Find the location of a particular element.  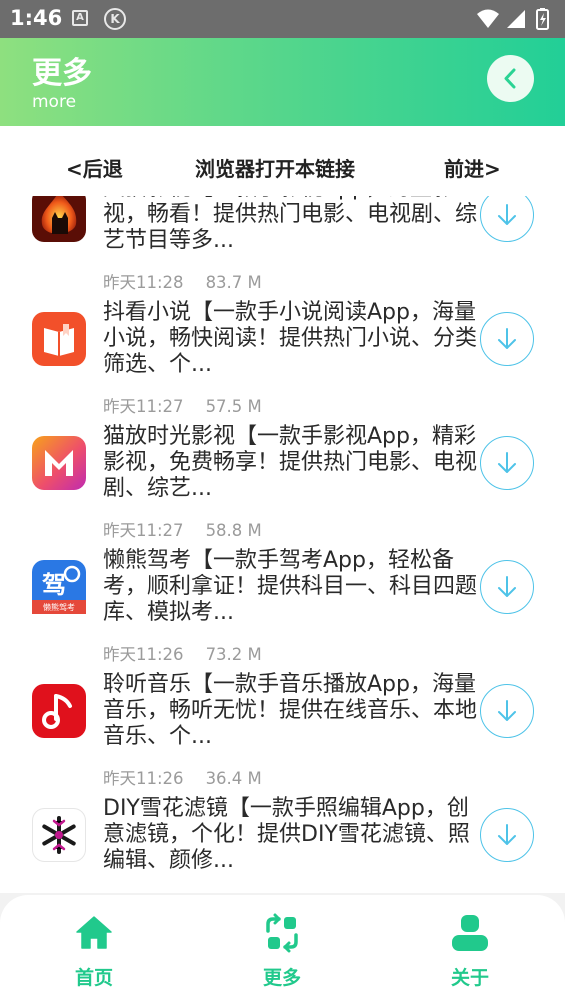

page-subtitle: more is located at coordinates (54, 102).